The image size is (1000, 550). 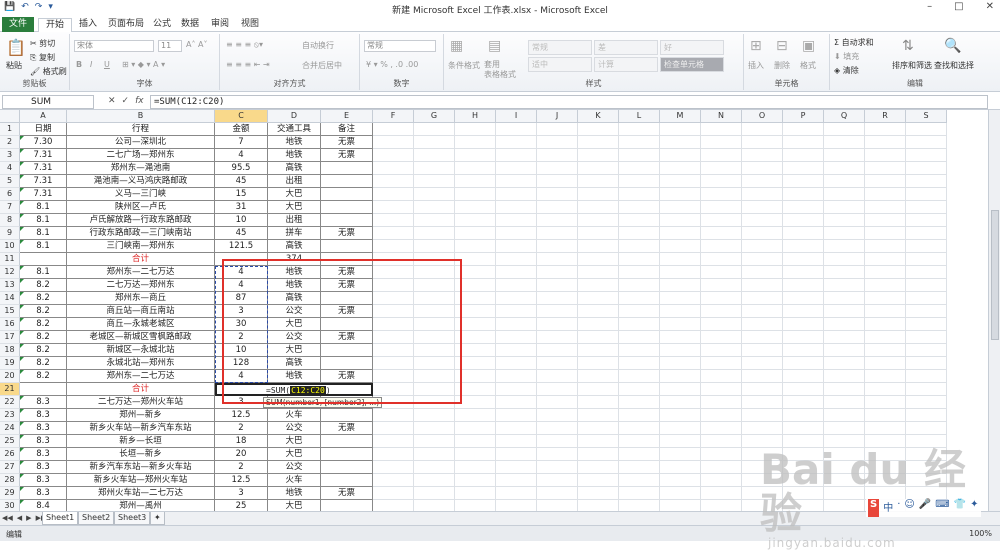 I want to click on cell: 15, so click(x=241, y=194).